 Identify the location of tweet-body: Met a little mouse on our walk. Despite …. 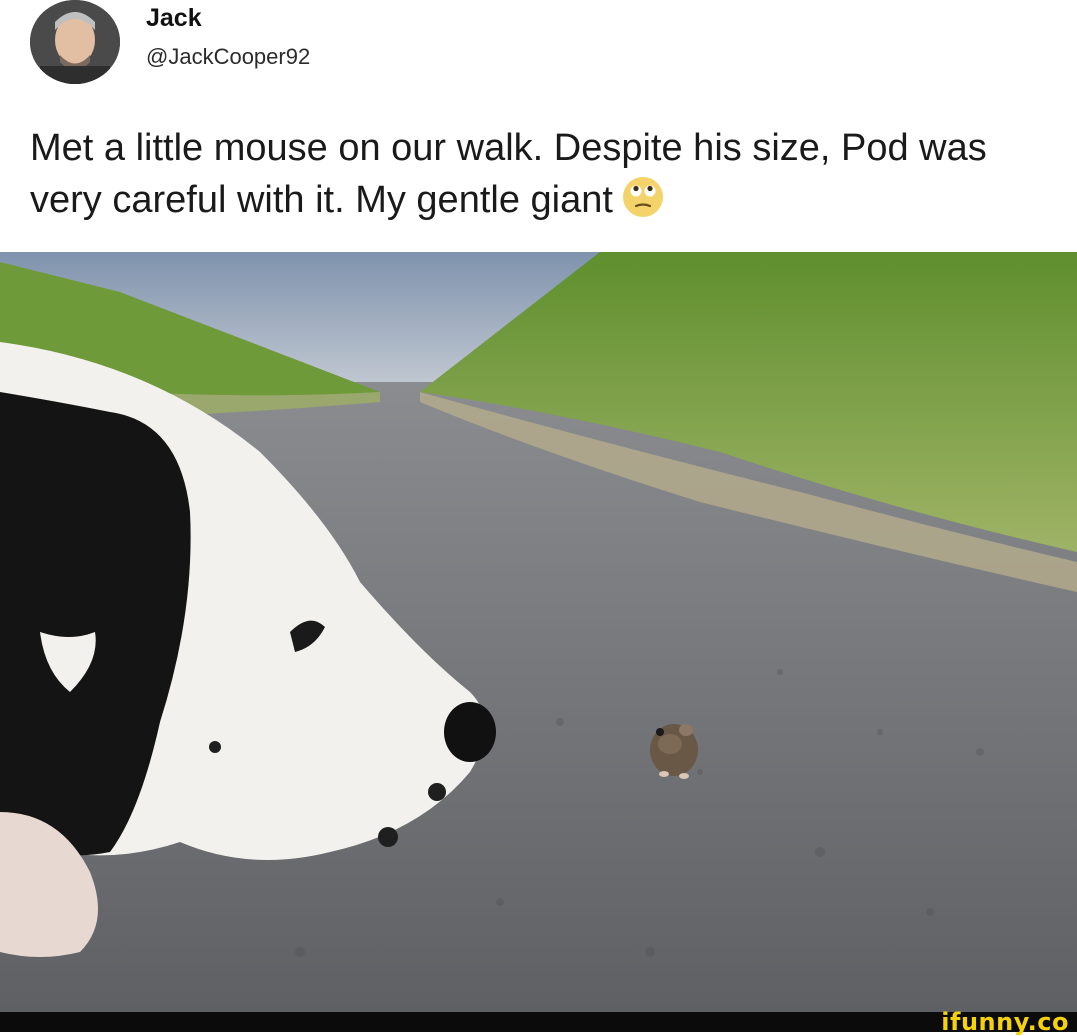
(508, 174).